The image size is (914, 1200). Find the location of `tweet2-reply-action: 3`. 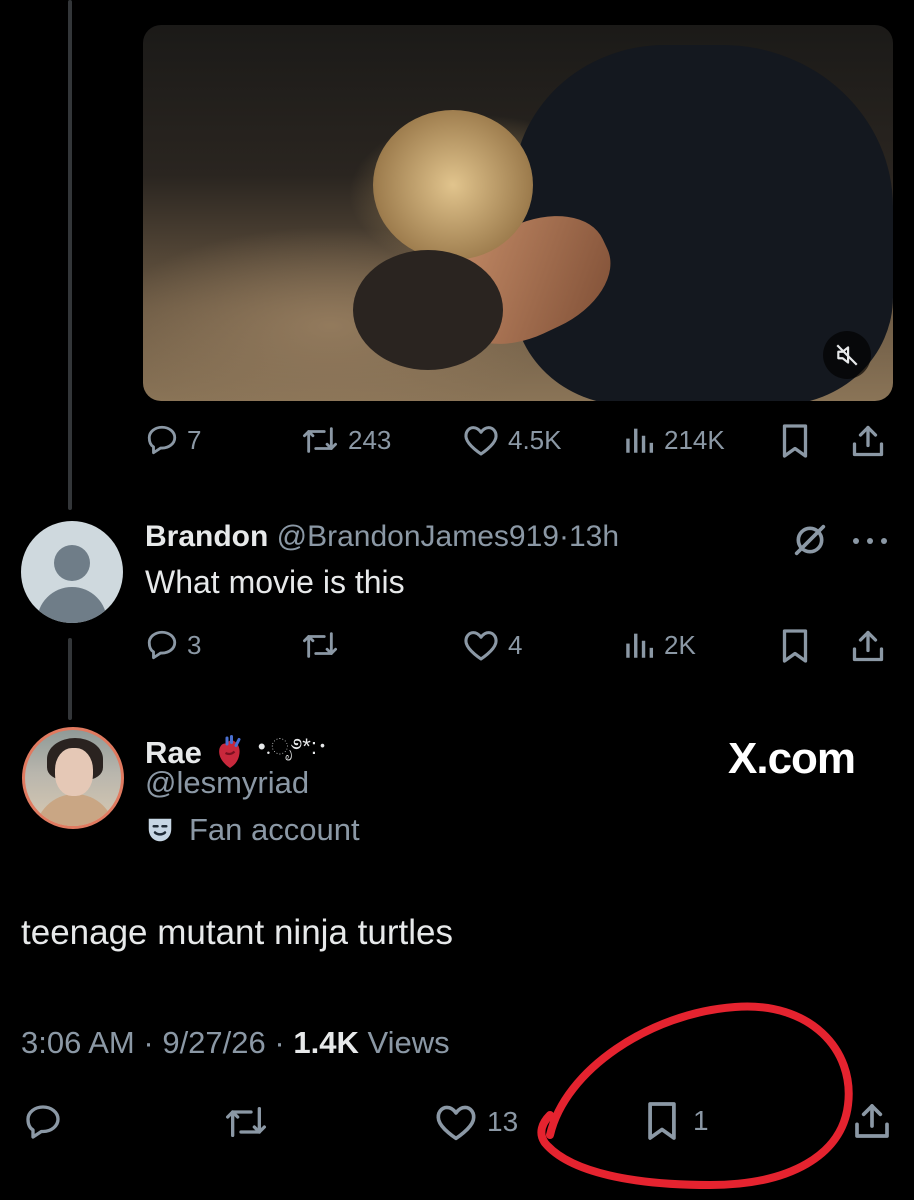

tweet2-reply-action: 3 is located at coordinates (173, 645).